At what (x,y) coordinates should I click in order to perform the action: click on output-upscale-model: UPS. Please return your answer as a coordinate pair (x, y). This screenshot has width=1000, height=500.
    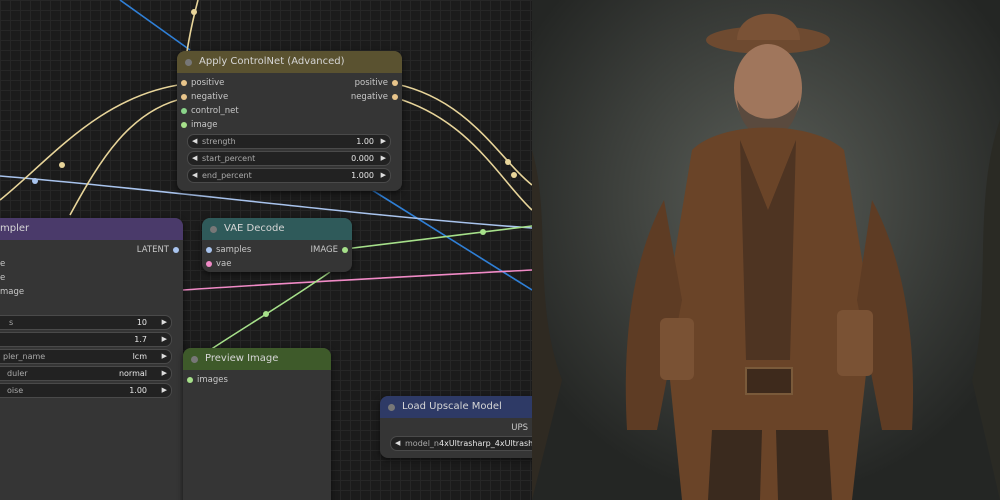
    Looking at the image, I should click on (519, 428).